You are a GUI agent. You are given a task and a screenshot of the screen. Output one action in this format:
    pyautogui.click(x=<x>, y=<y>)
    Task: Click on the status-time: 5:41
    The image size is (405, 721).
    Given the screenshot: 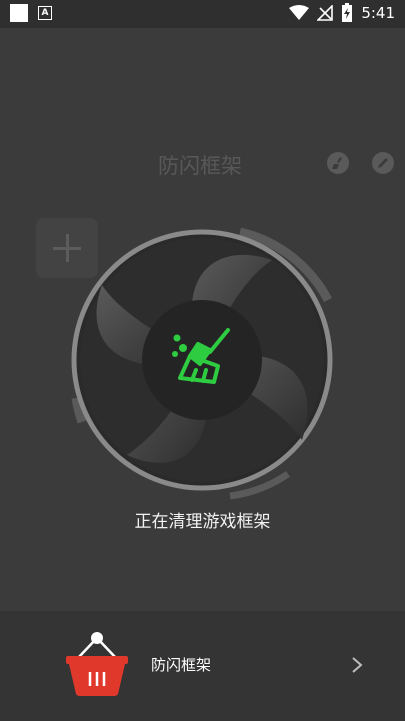 What is the action you would take?
    pyautogui.click(x=378, y=13)
    